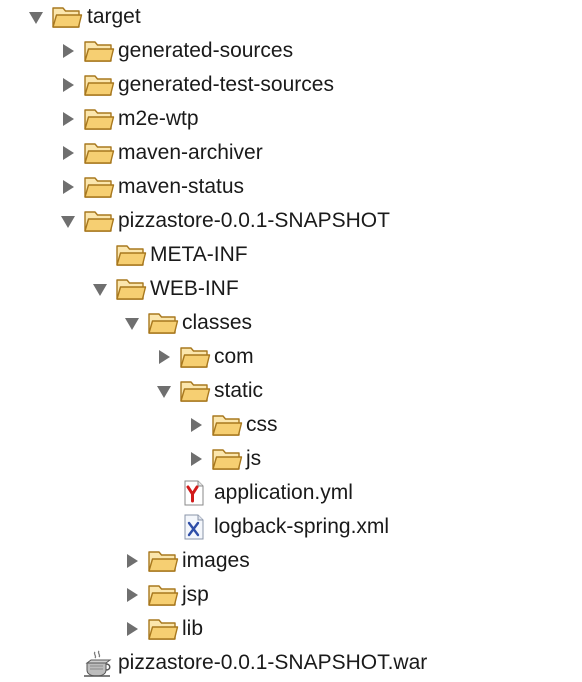  What do you see at coordinates (197, 493) in the screenshot?
I see `yaml-file-icon` at bounding box center [197, 493].